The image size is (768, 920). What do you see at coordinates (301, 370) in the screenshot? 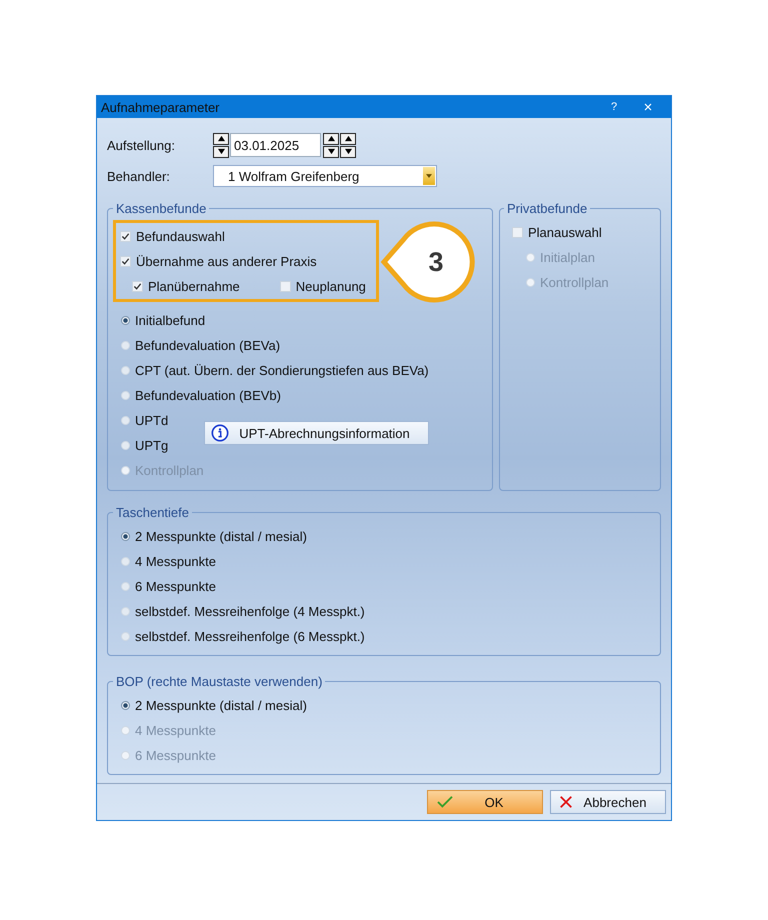
I see `radio-button: CPT (aut. Übern. der Sondierungstiefen aus BEVa)` at bounding box center [301, 370].